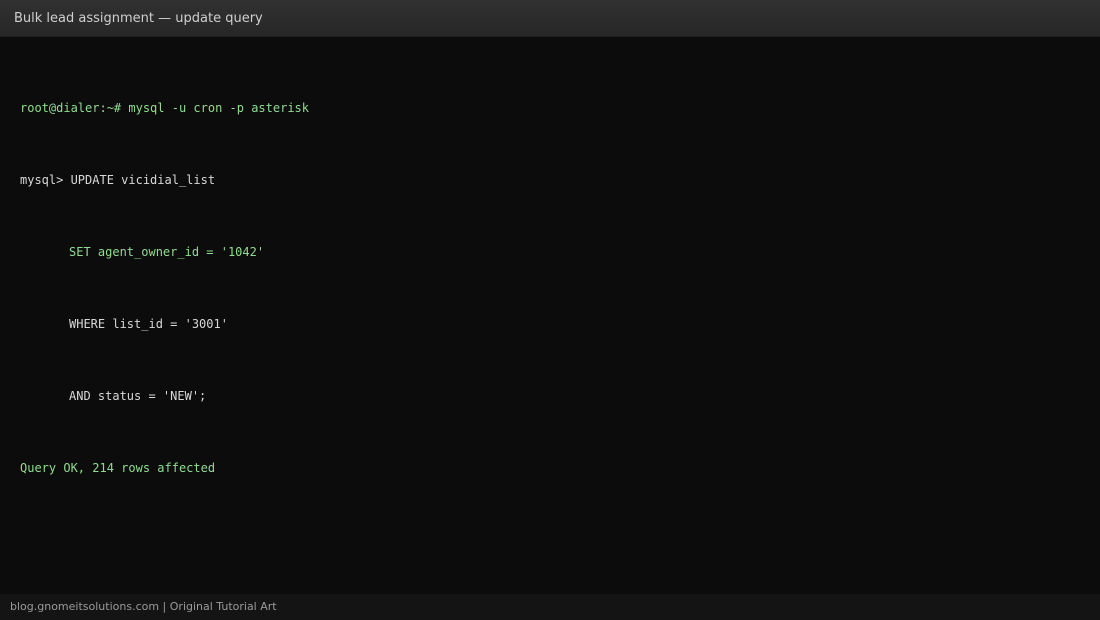 The height and width of the screenshot is (620, 1100). Describe the element at coordinates (550, 396) in the screenshot. I see `terminal-line: AND status = 'NEW';` at that location.